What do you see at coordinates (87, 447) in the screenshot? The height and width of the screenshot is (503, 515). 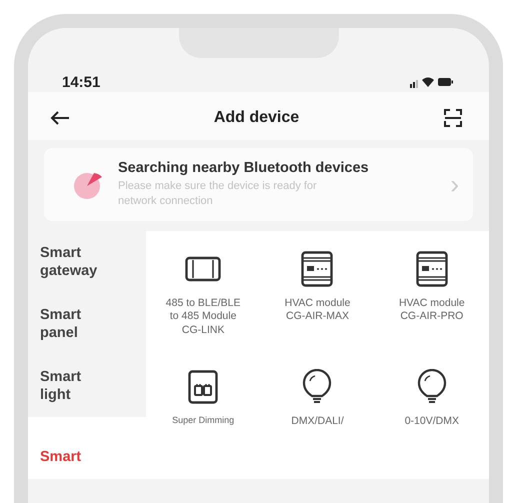 I see `category-item: Smart` at bounding box center [87, 447].